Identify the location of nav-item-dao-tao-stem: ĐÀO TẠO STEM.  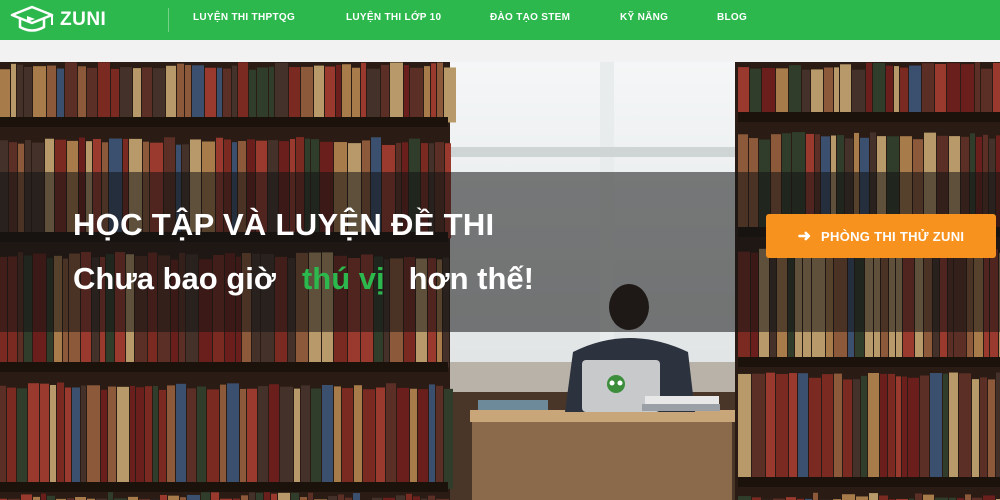
(530, 17).